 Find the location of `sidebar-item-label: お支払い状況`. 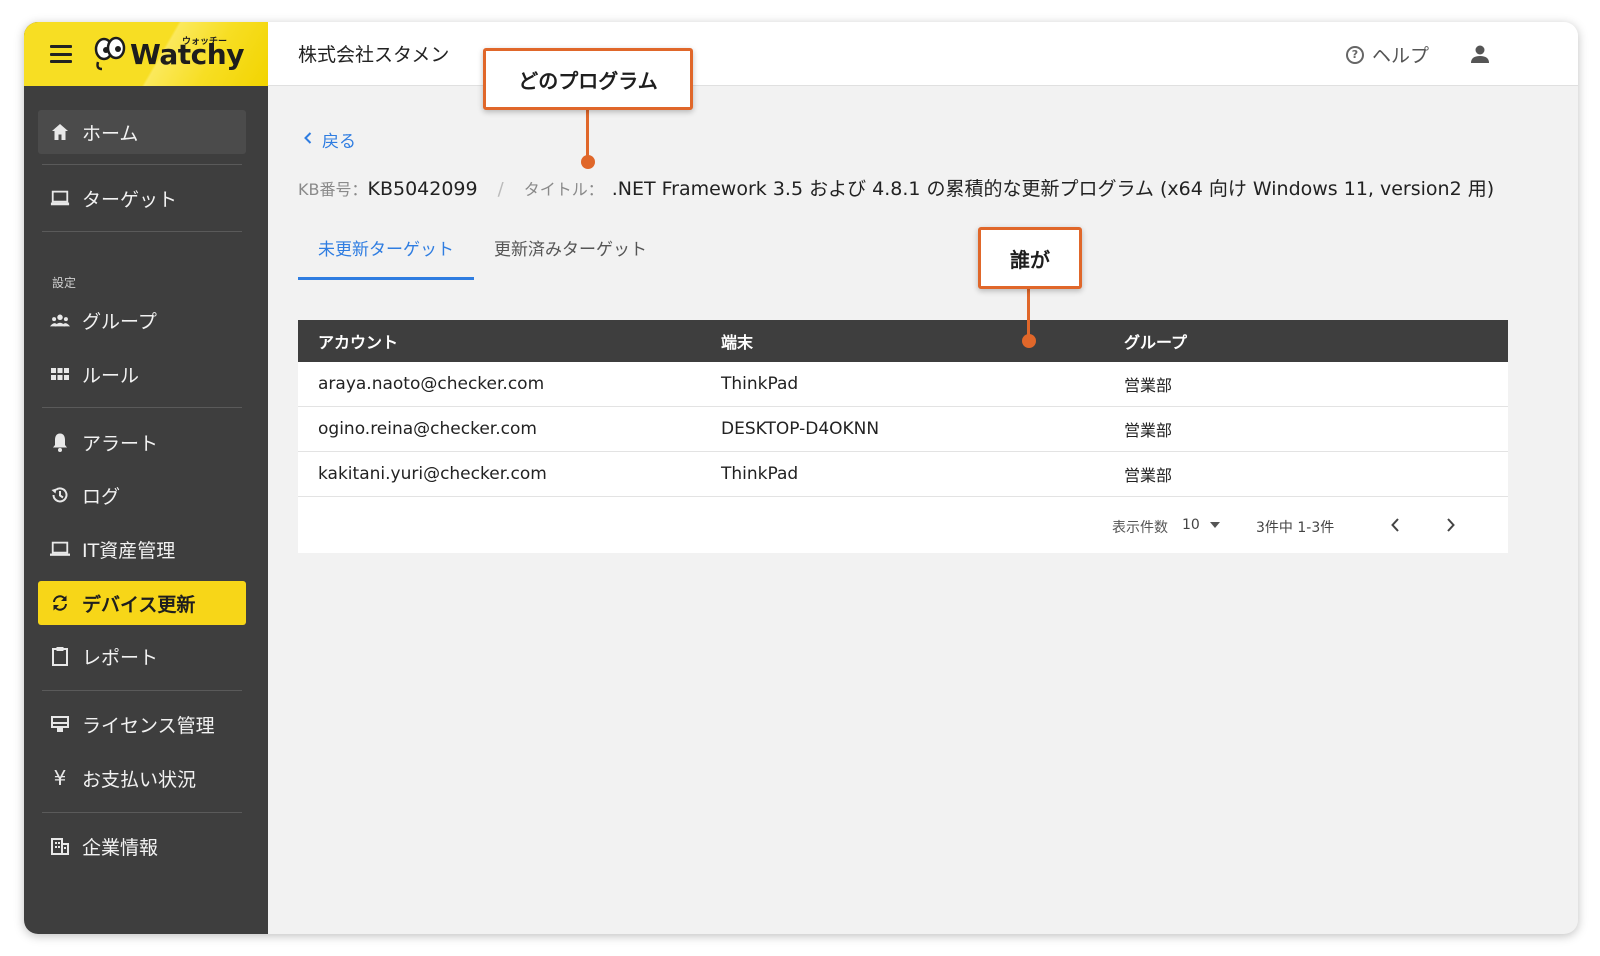

sidebar-item-label: お支払い状況 is located at coordinates (139, 779).